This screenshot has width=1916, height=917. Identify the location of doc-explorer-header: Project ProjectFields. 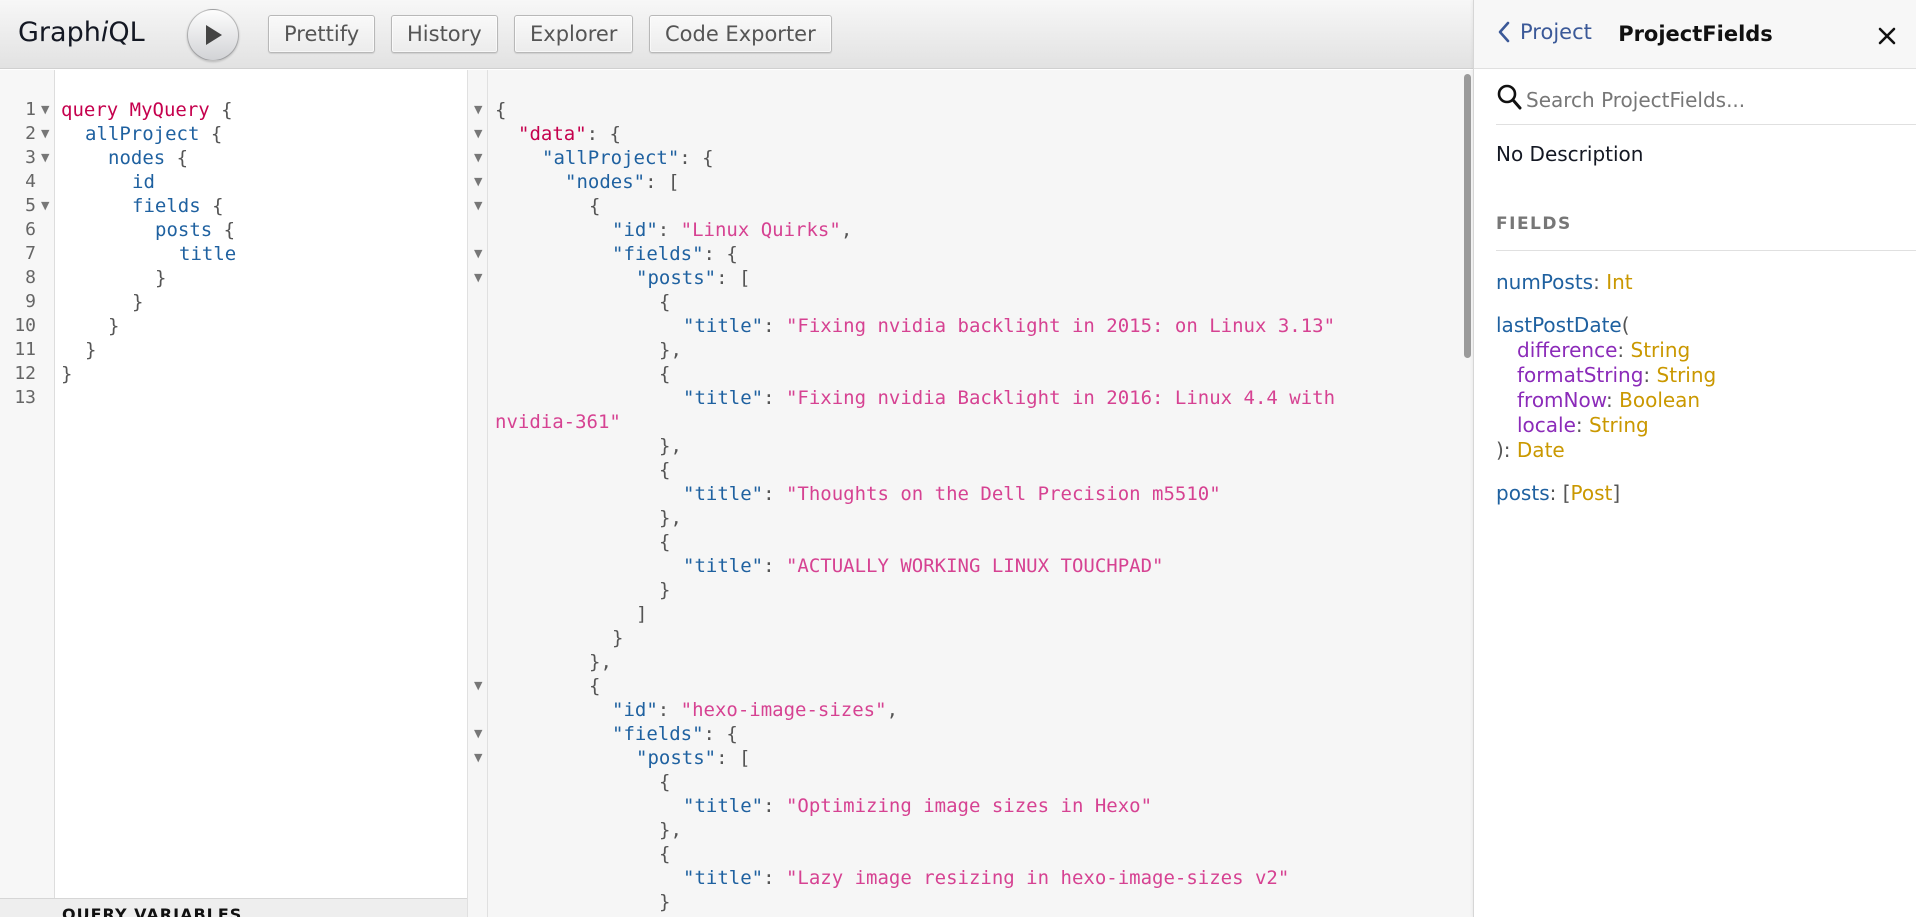
(1695, 34).